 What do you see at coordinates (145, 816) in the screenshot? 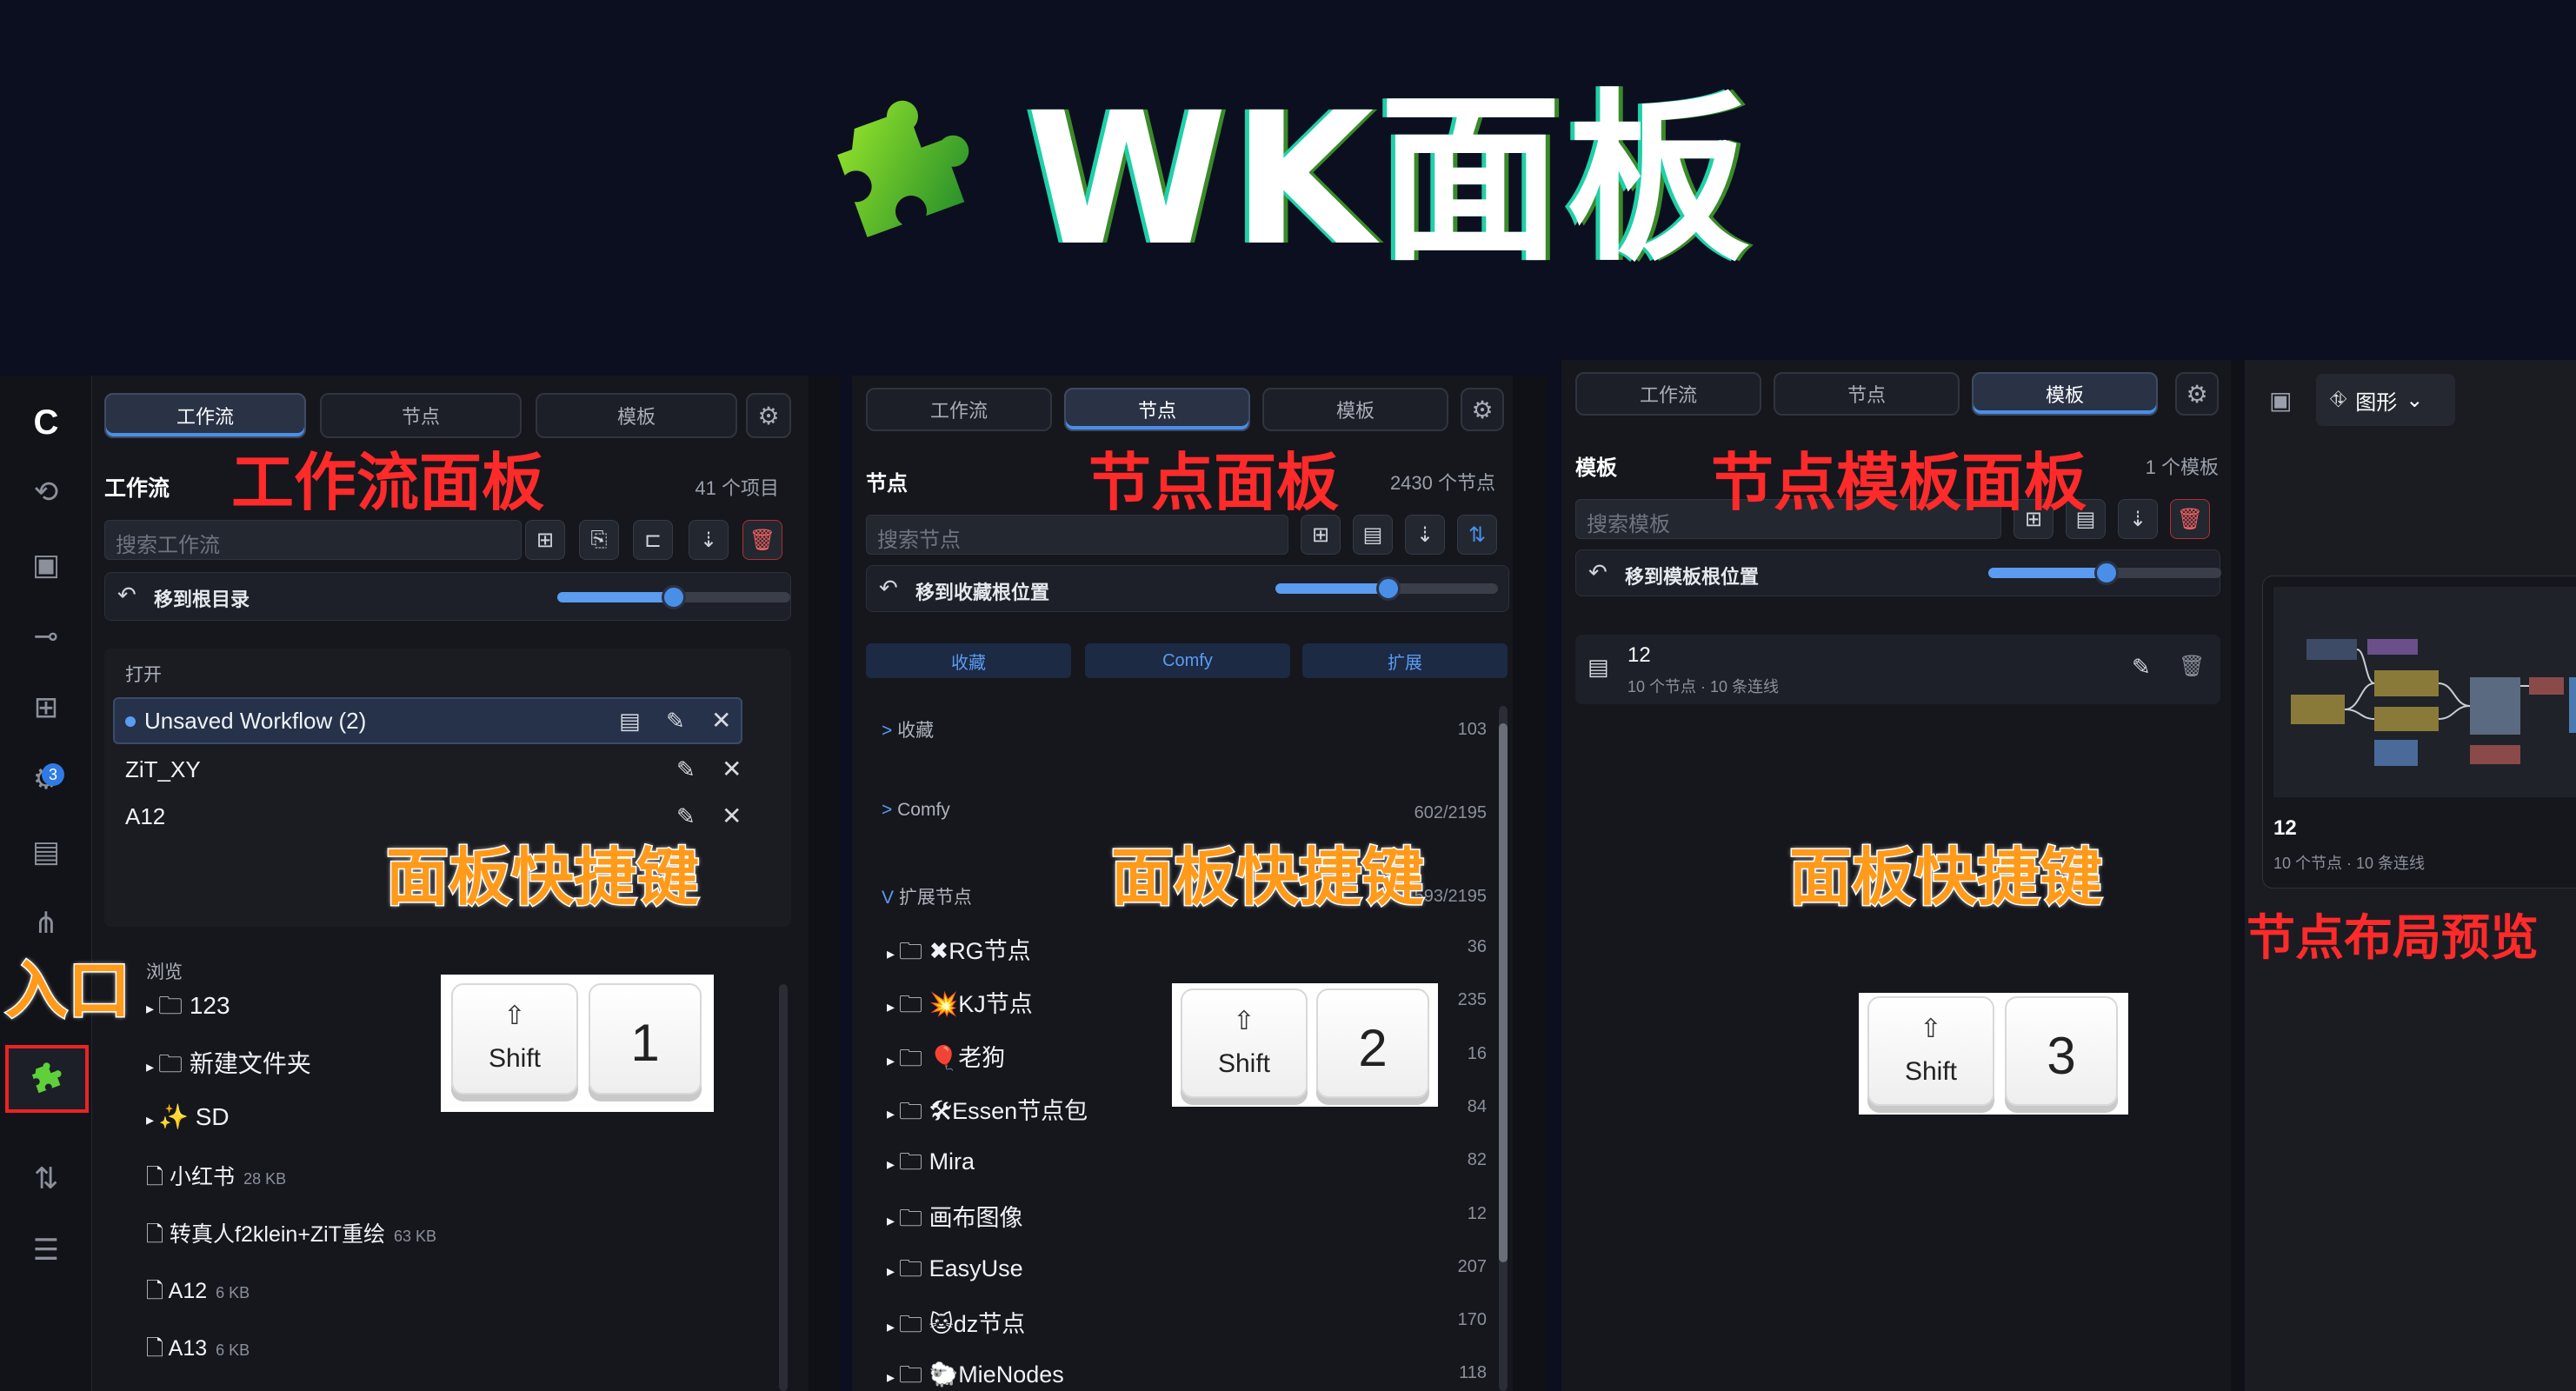
I see `open-item: A12` at bounding box center [145, 816].